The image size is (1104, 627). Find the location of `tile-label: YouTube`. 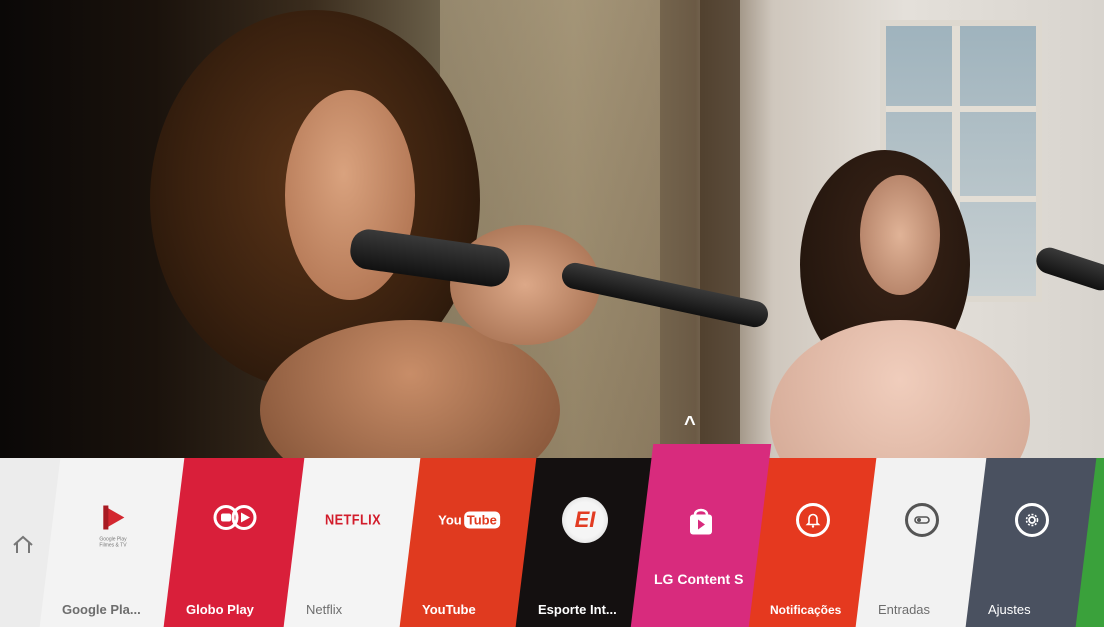

tile-label: YouTube is located at coordinates (449, 609).